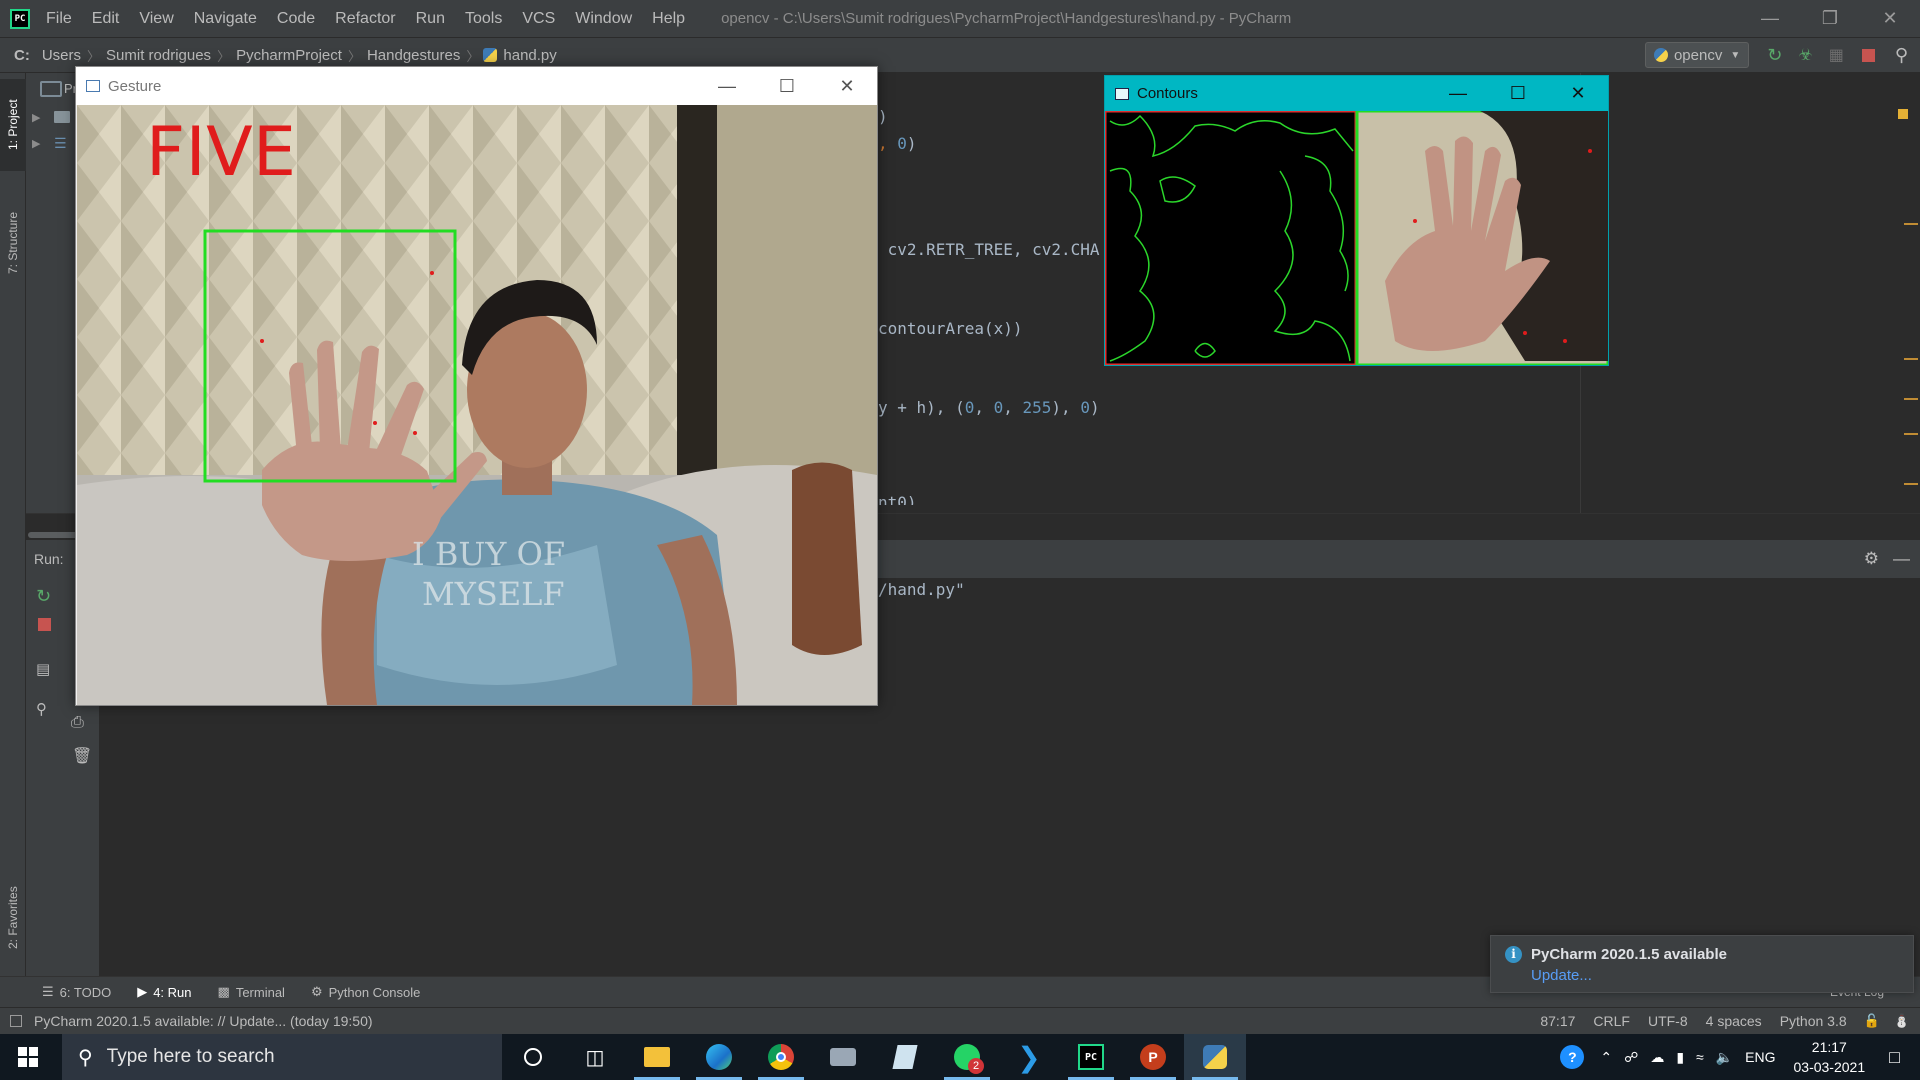  What do you see at coordinates (1657, 1057) in the screenshot?
I see `cloud-icon: ☁` at bounding box center [1657, 1057].